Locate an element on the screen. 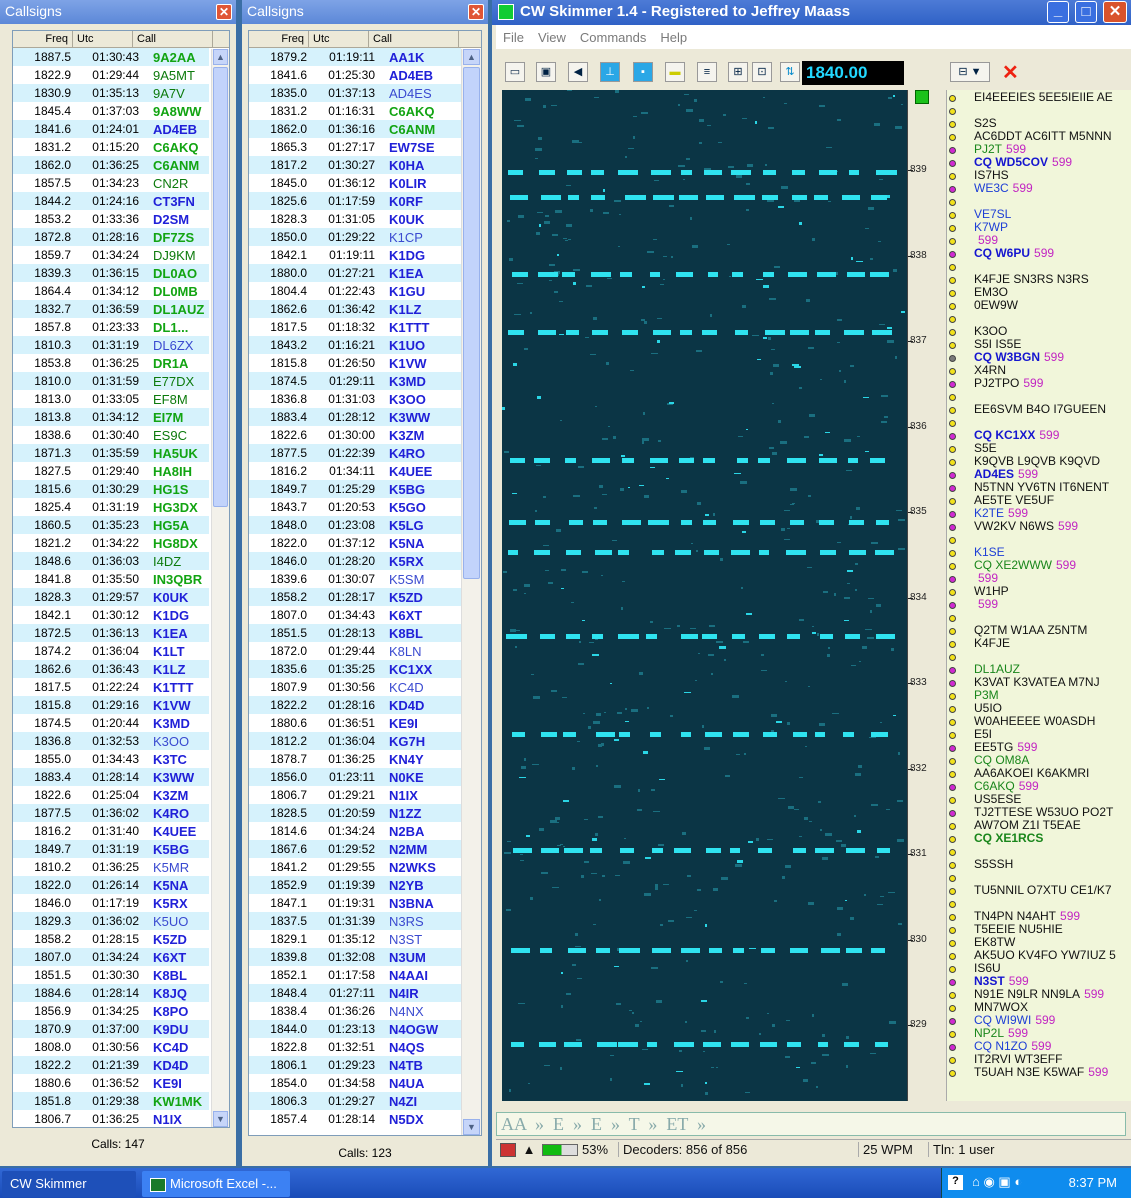  table-row: 1851.5 01:28:13 K8BL is located at coordinates (355, 633).